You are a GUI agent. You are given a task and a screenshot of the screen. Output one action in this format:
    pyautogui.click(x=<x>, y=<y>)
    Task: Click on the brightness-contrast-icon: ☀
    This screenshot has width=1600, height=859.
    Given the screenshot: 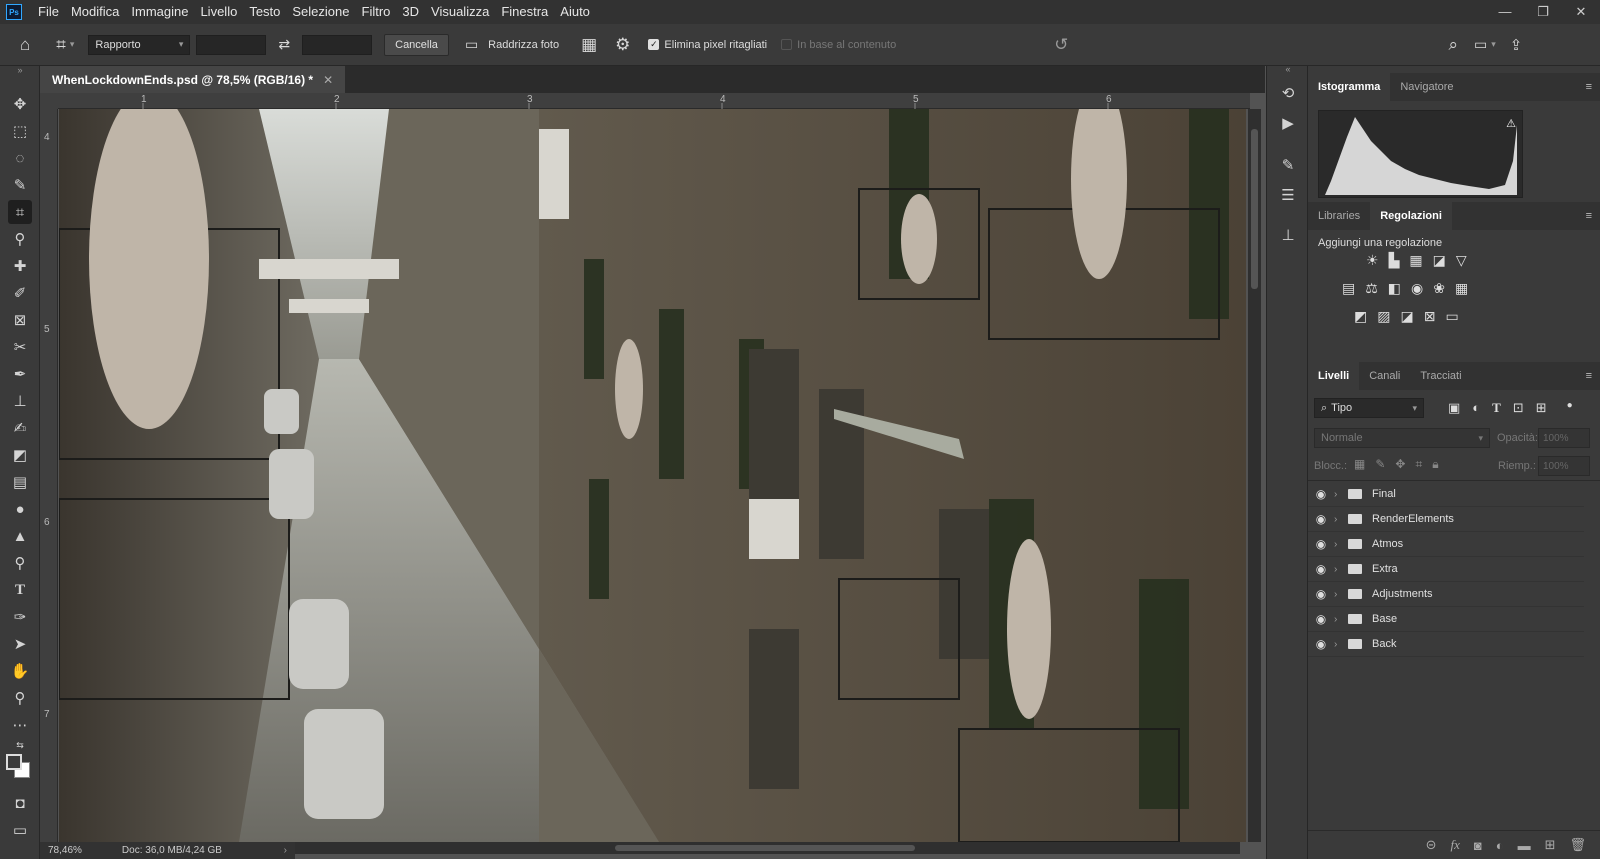 What is the action you would take?
    pyautogui.click(x=1372, y=260)
    